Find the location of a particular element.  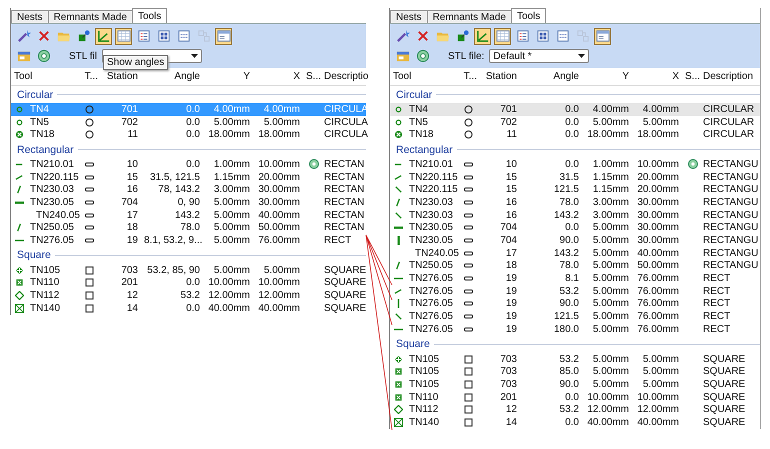

table-cell-text: 180.0 is located at coordinates (566, 329).